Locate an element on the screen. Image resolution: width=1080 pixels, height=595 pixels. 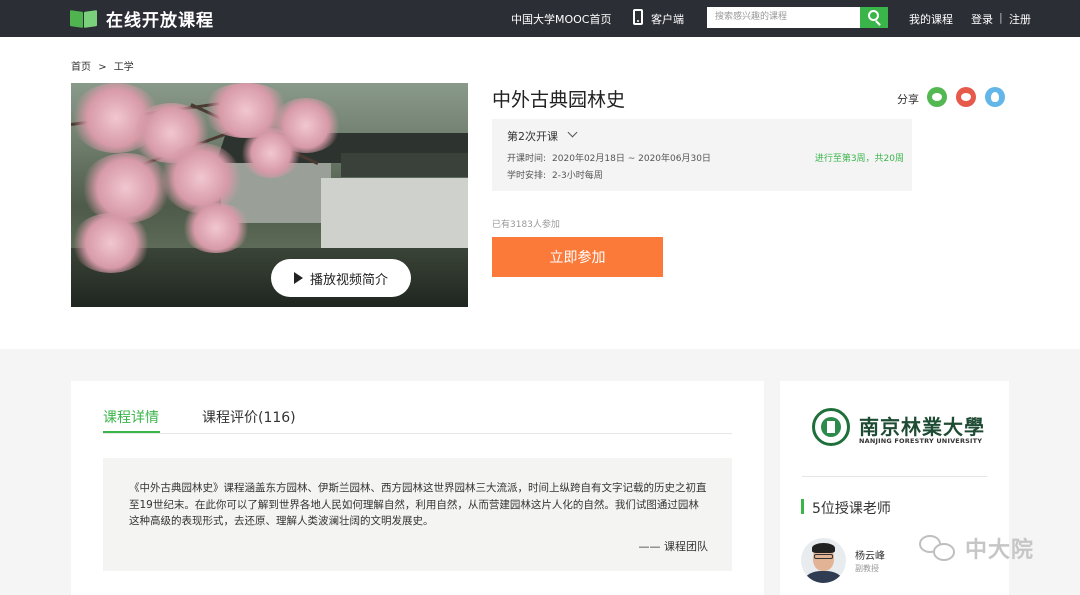
register-link: 注册 is located at coordinates (1020, 19).